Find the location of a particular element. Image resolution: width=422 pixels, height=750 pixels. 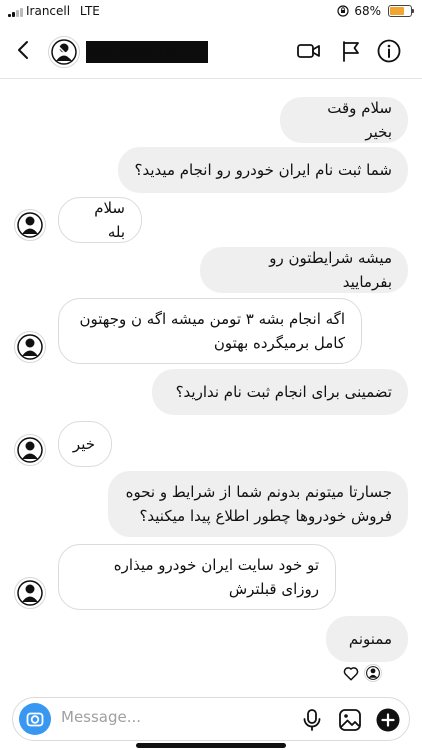

battery-fill is located at coordinates (397, 11).